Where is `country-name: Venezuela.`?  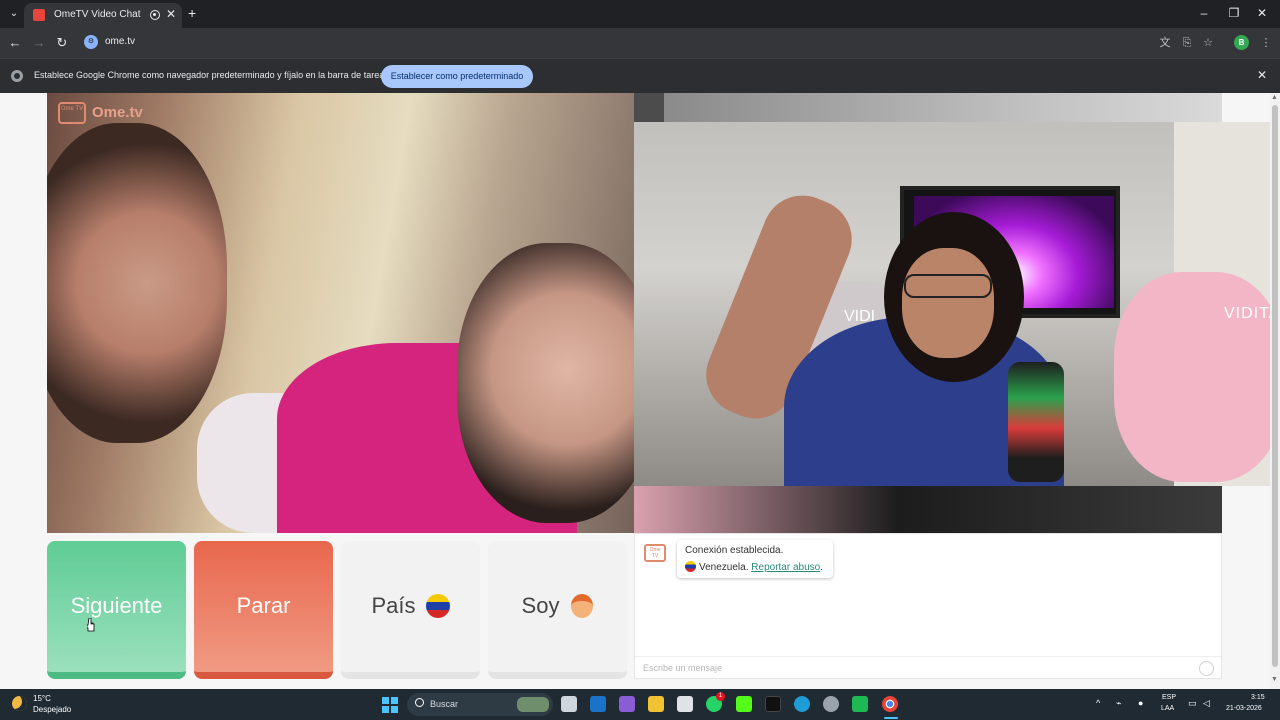
country-name: Venezuela. is located at coordinates (724, 567).